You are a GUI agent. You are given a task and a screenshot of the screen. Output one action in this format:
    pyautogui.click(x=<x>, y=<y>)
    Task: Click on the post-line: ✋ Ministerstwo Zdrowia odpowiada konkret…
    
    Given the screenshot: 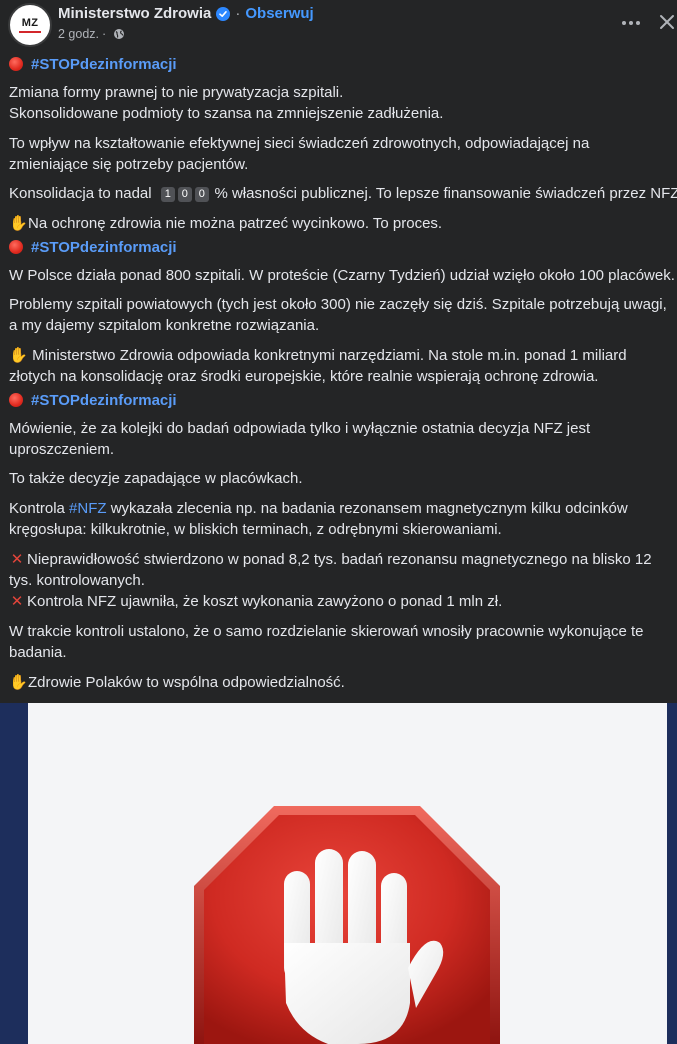 What is the action you would take?
    pyautogui.click(x=343, y=355)
    